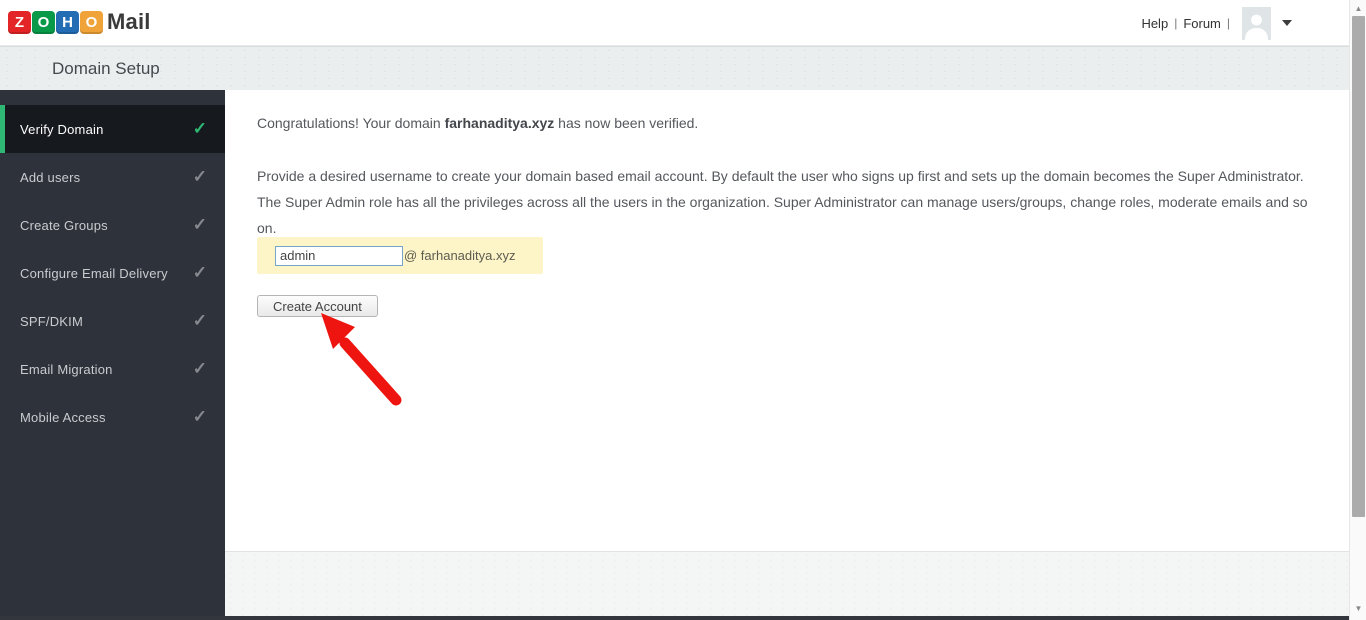 The image size is (1366, 620). What do you see at coordinates (43, 22) in the screenshot?
I see `logo-tile-o1: O` at bounding box center [43, 22].